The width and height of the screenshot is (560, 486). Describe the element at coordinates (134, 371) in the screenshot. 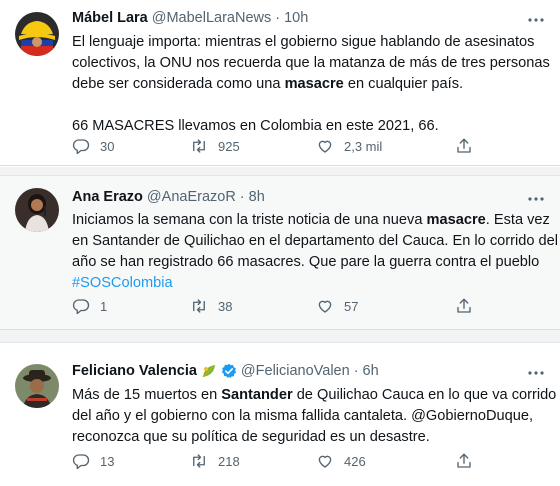

I see `author-name: Feliciano Valencia` at that location.